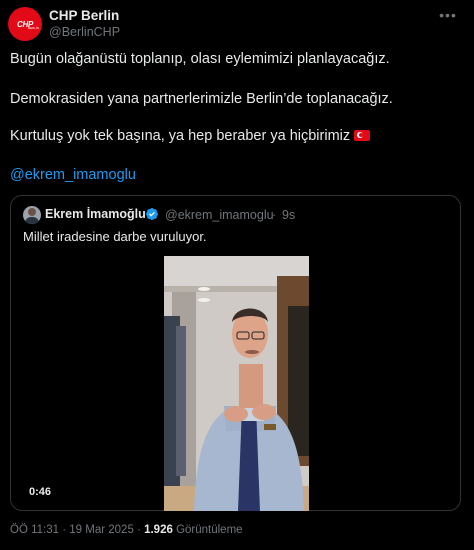 The width and height of the screenshot is (474, 550). Describe the element at coordinates (25, 24) in the screenshot. I see `author-avatar: CHP BERLİN` at that location.